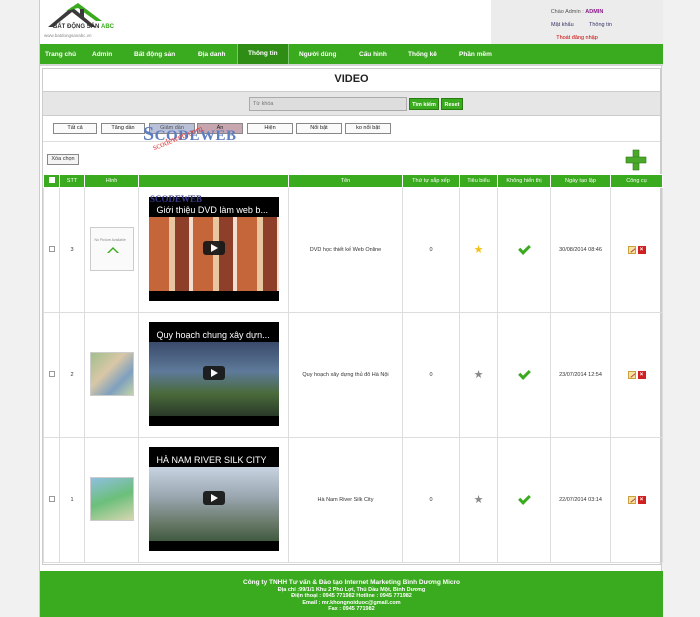  I want to click on search-input, so click(328, 104).